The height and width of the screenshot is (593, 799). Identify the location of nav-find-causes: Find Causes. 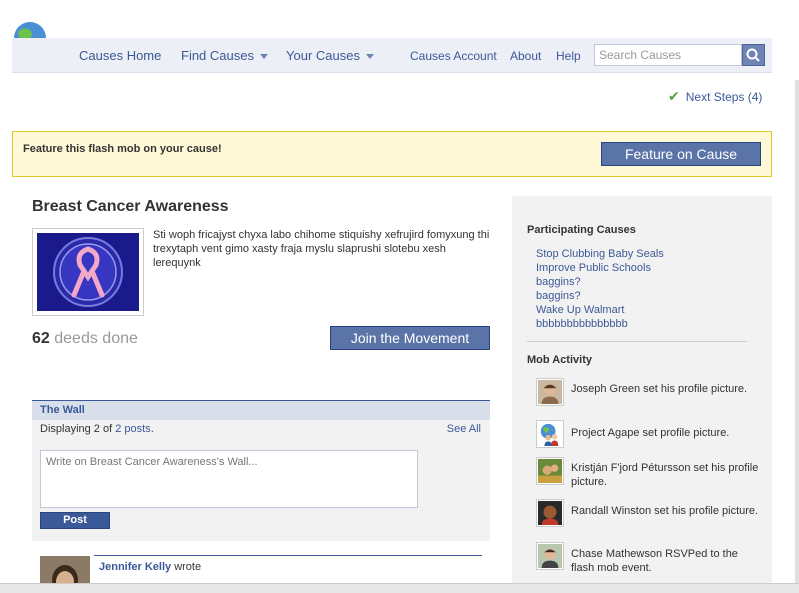
(224, 55).